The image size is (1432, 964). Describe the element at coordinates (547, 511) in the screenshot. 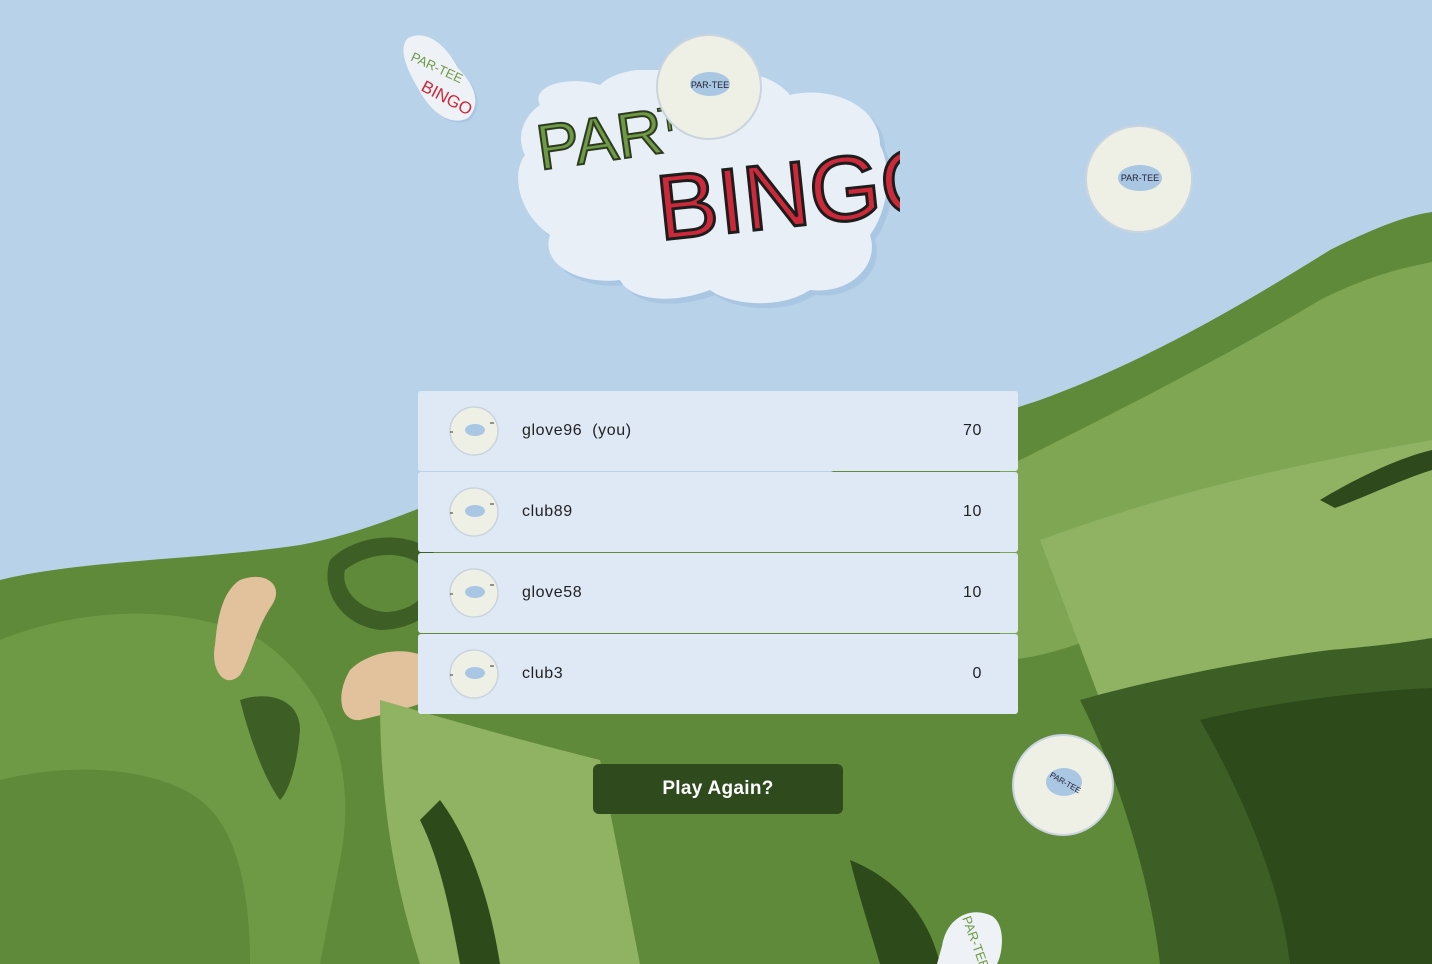

I see `player-name: club89` at that location.